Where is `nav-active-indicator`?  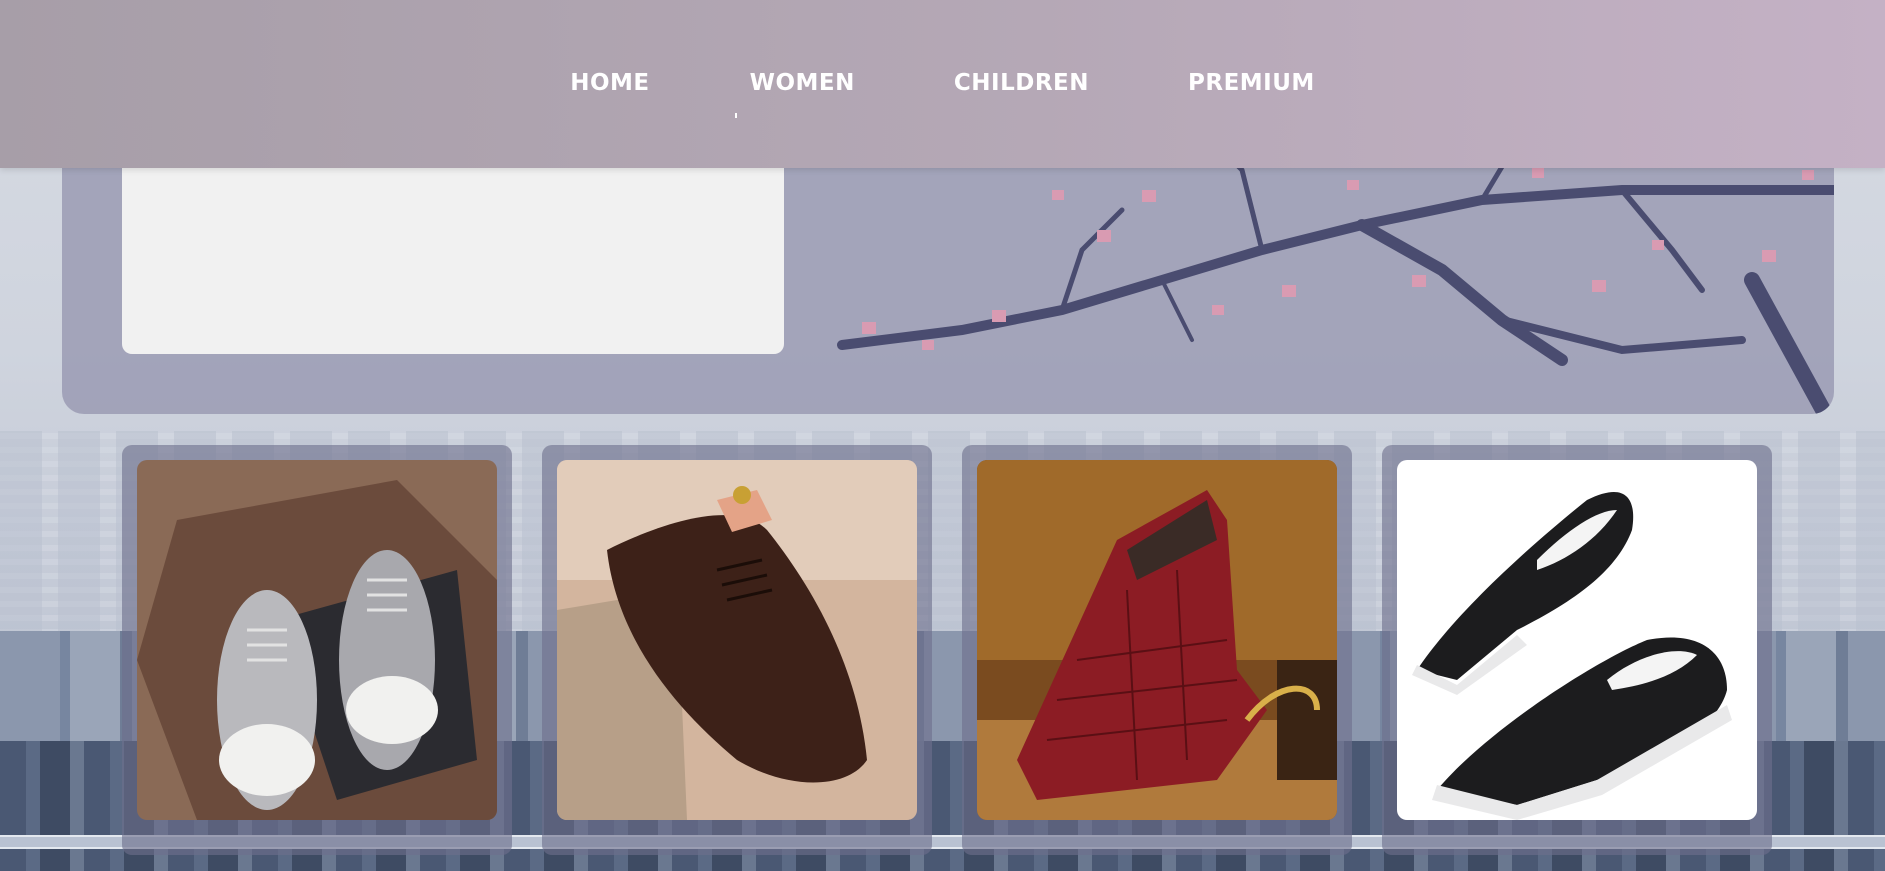 nav-active-indicator is located at coordinates (736, 115).